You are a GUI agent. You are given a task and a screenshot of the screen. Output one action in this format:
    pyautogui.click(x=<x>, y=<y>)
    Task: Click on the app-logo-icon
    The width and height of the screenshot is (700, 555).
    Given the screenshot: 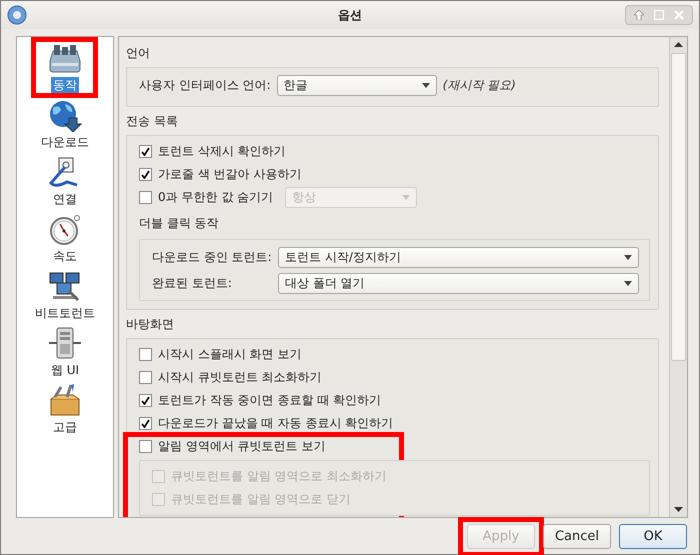 What is the action you would take?
    pyautogui.click(x=17, y=15)
    